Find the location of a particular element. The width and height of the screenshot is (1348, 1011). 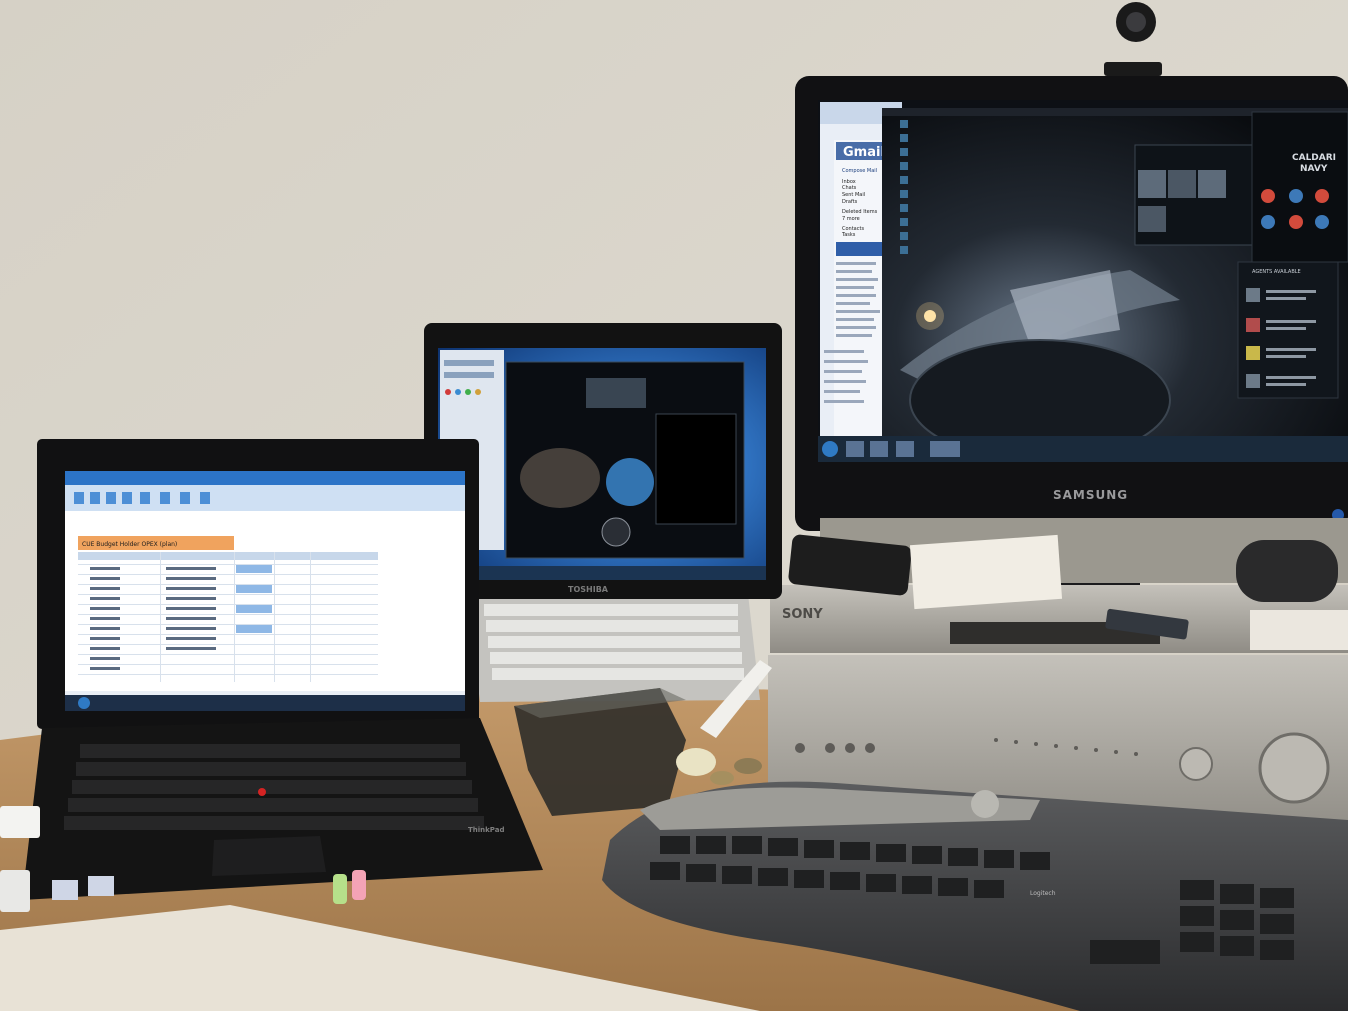

usb-dongle is located at coordinates (20, 822).